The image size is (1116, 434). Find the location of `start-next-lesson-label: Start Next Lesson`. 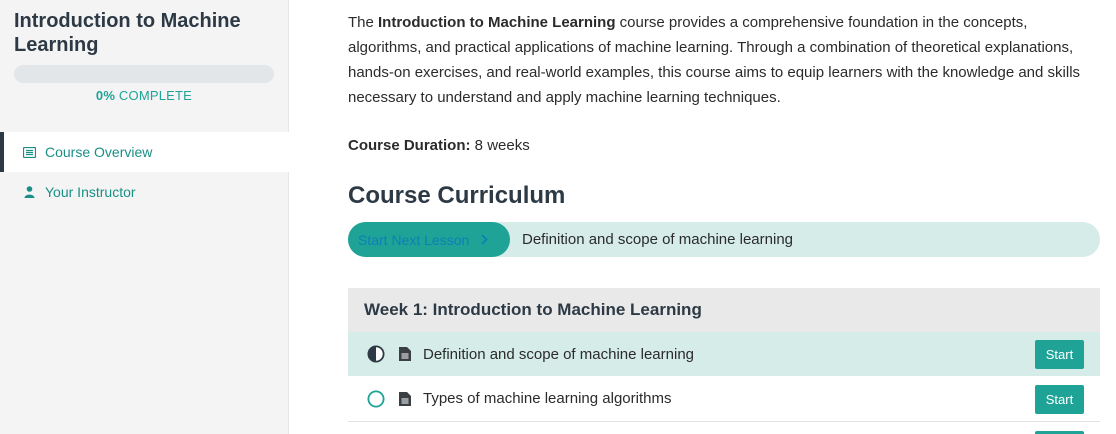

start-next-lesson-label: Start Next Lesson is located at coordinates (414, 239).